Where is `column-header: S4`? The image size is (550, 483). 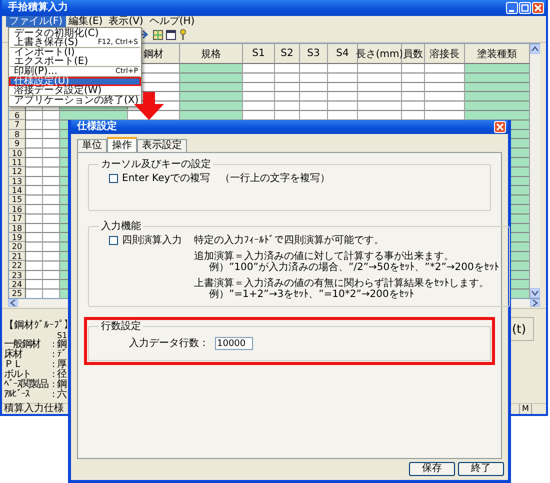
column-header: S4 is located at coordinates (343, 54).